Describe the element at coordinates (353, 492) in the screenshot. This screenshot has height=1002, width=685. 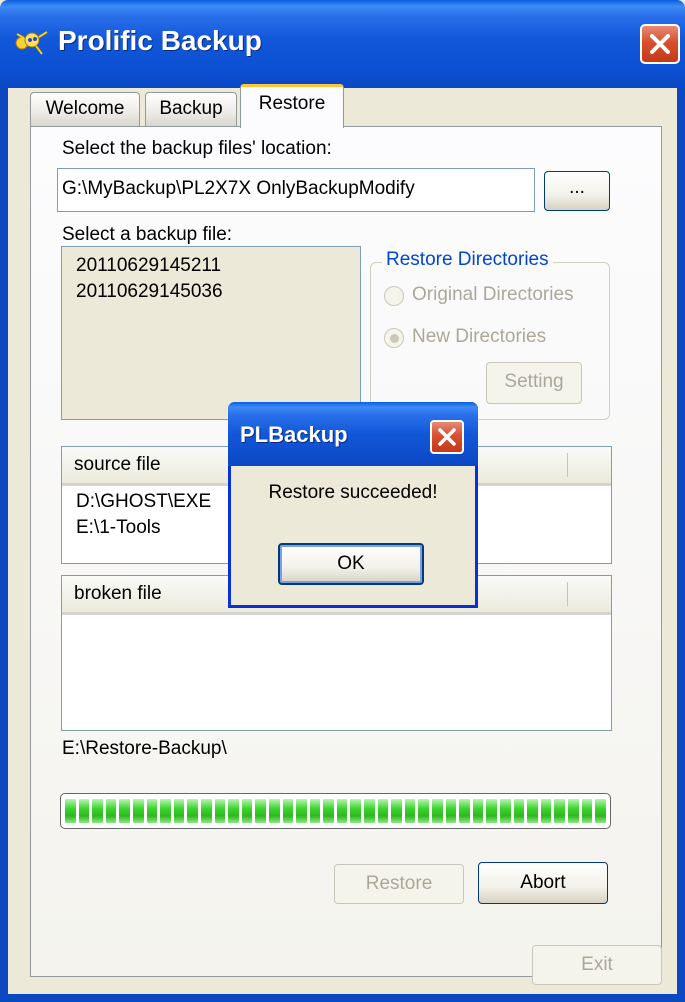
I see `dialog-message: Restore succeeded!` at that location.